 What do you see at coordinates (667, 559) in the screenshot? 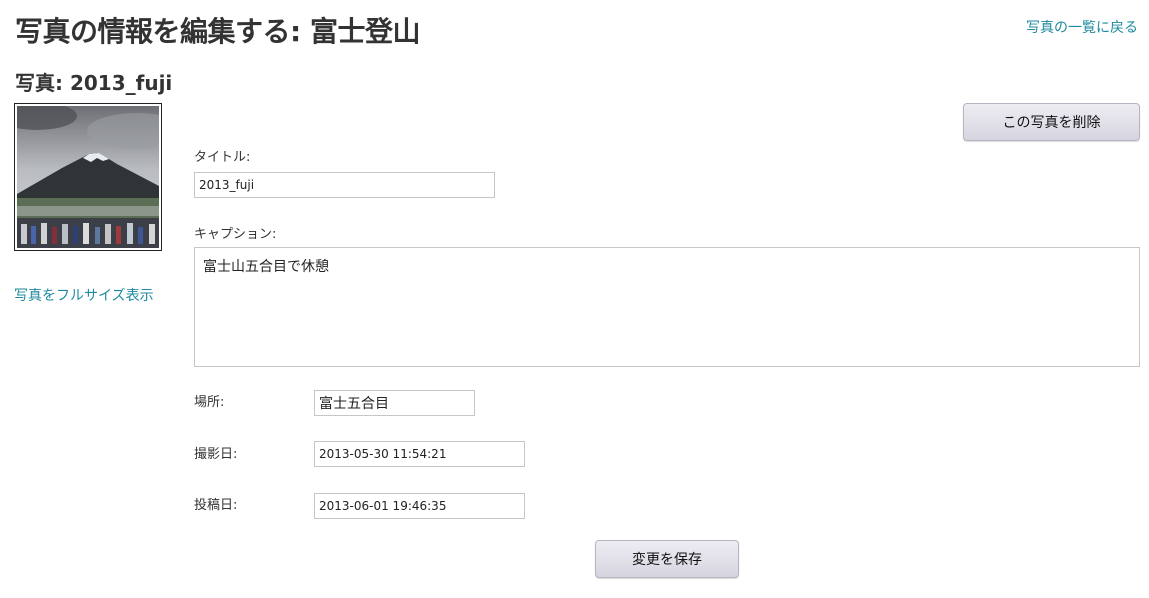
I see `save-changes-button: 変更を保存` at bounding box center [667, 559].